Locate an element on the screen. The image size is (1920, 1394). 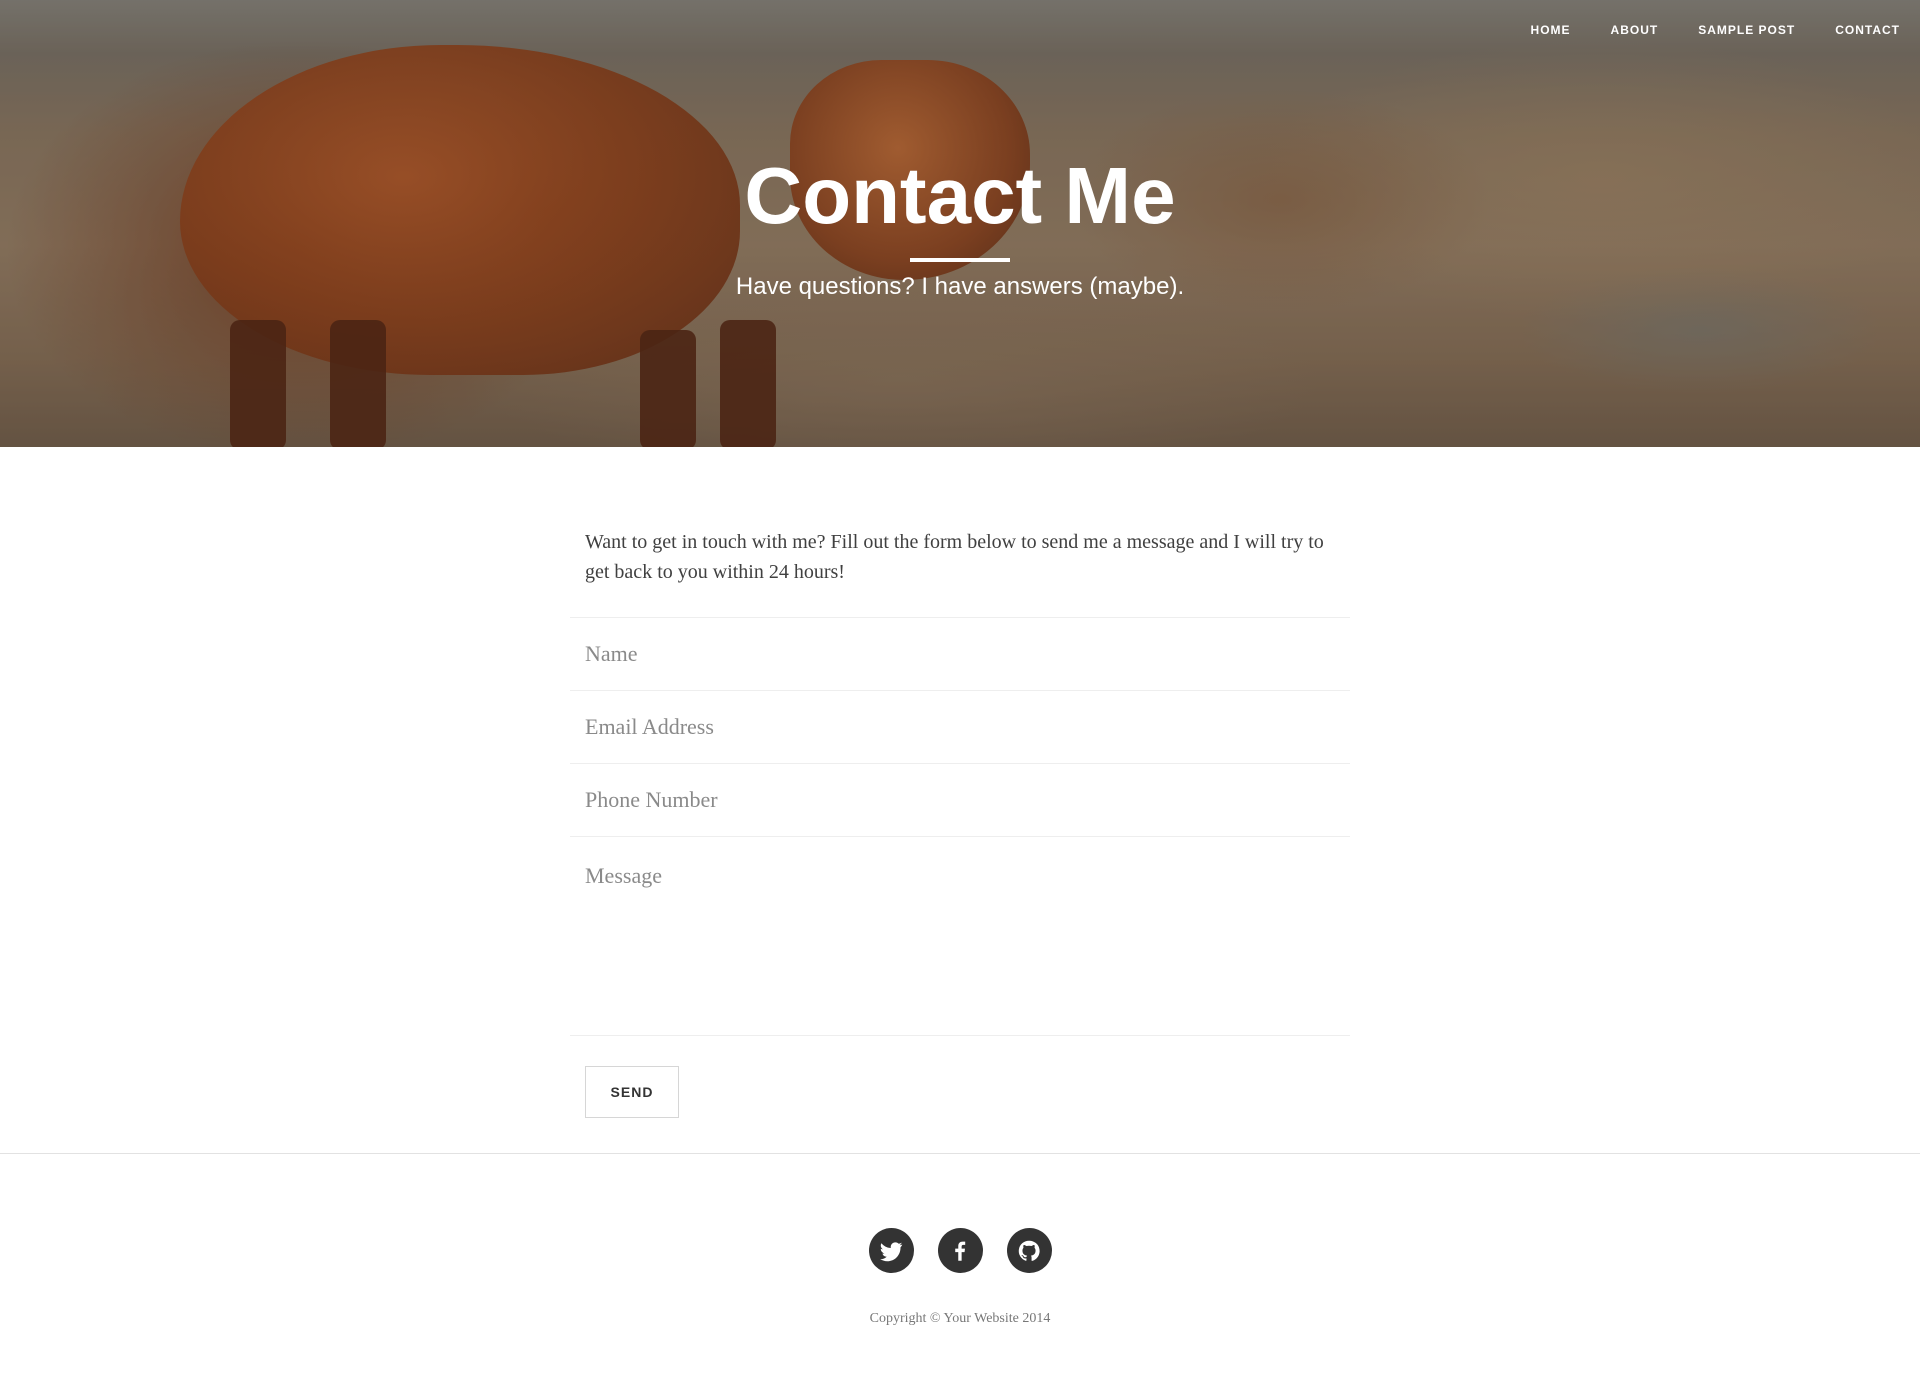
nav-item-contact: CONTACT is located at coordinates (1857, 30).